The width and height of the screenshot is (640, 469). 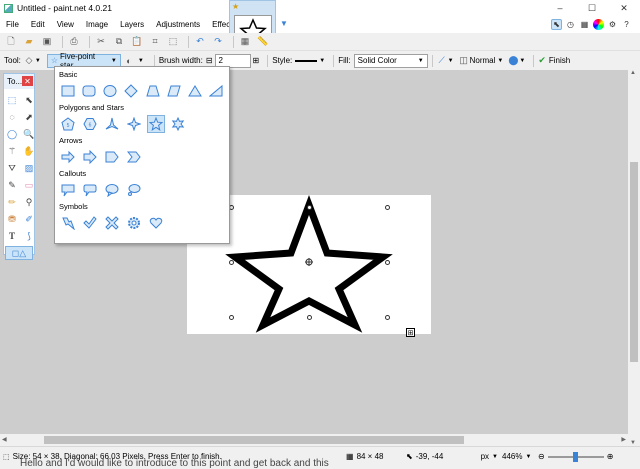 What do you see at coordinates (29, 202) in the screenshot?
I see `color-picker-tool-icon: ⚲` at bounding box center [29, 202].